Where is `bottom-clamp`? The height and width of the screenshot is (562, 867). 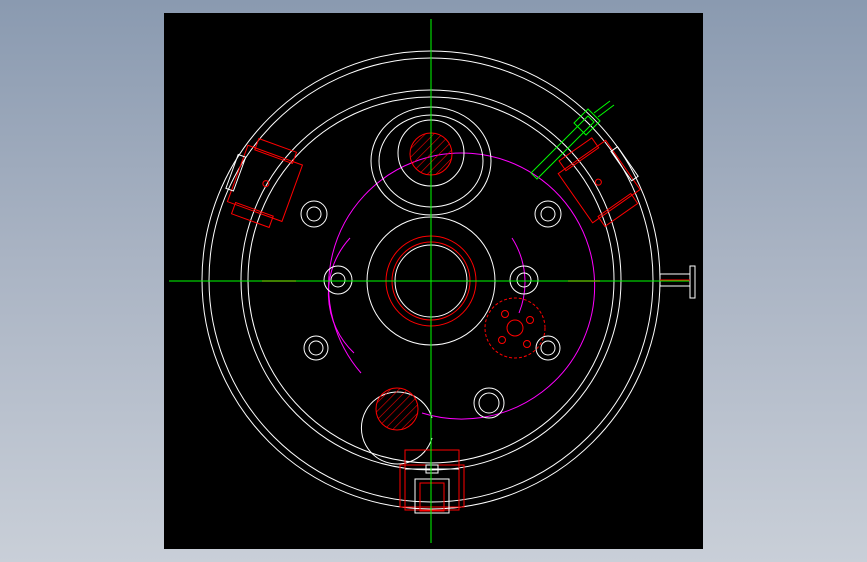 bottom-clamp is located at coordinates (432, 481).